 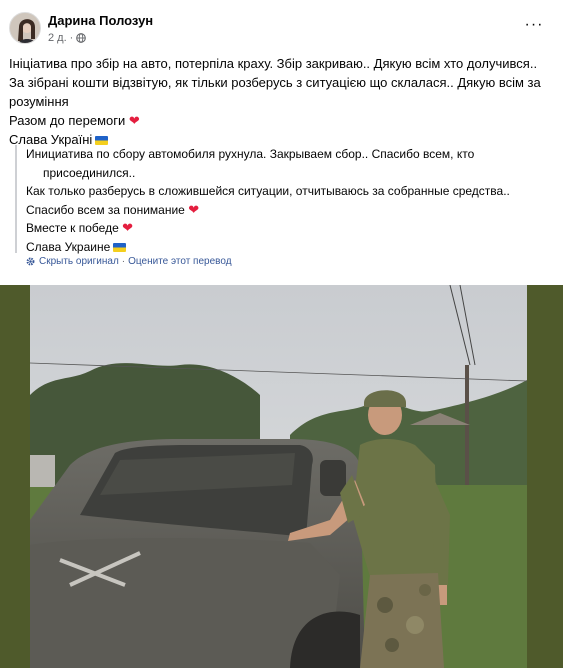 I want to click on gear-icon, so click(x=30, y=261).